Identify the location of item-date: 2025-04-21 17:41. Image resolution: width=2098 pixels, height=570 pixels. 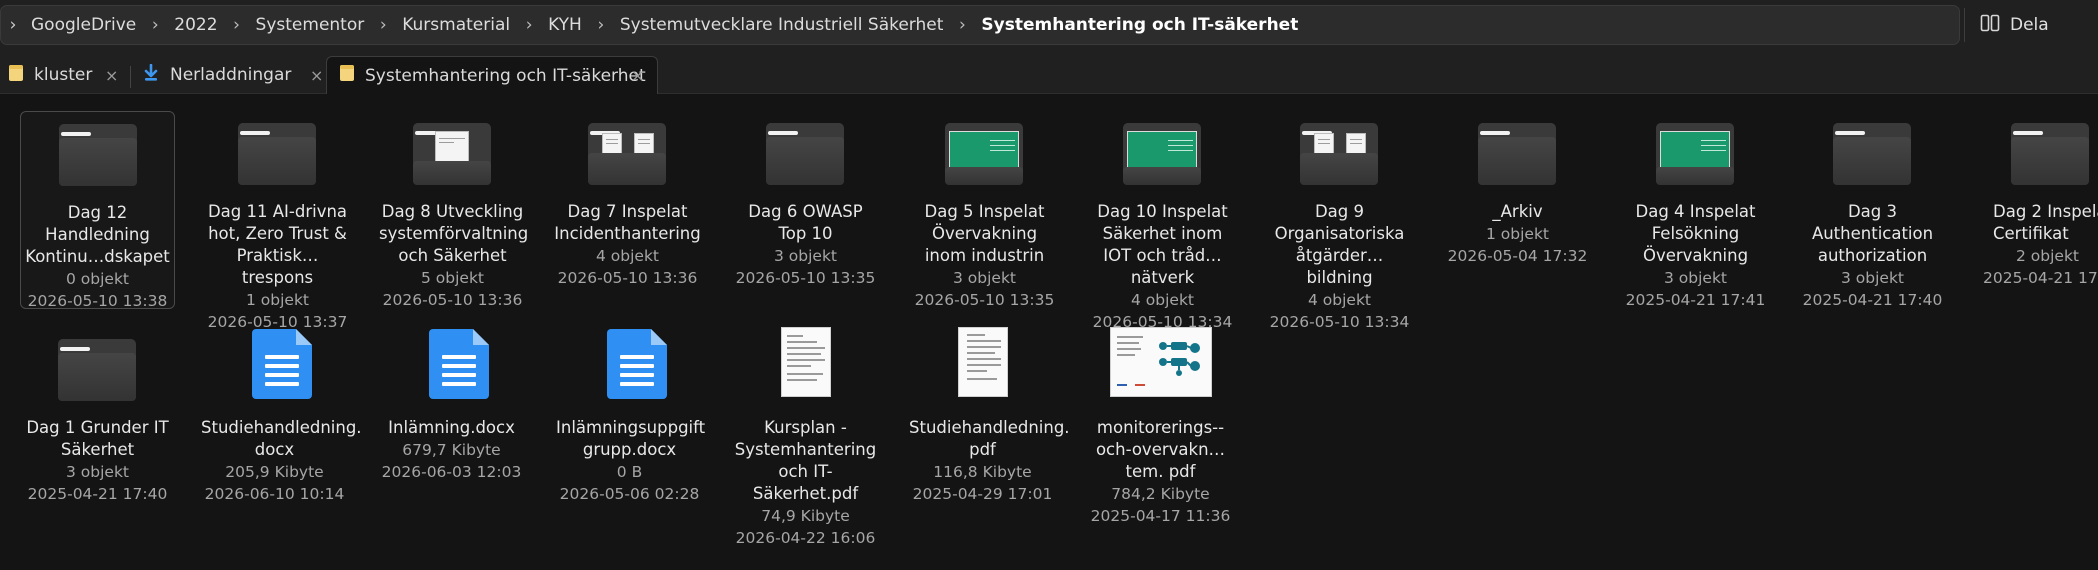
(1695, 300).